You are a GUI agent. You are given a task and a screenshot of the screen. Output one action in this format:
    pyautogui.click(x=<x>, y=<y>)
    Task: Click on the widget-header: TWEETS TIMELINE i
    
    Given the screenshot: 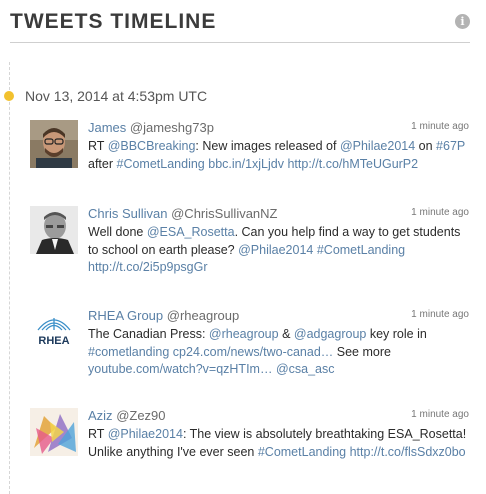 What is the action you would take?
    pyautogui.click(x=240, y=26)
    